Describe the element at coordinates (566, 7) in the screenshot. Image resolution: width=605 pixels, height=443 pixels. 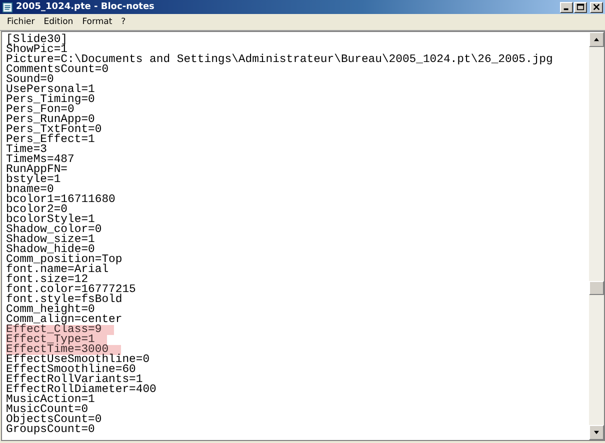
I see `minimize-button` at that location.